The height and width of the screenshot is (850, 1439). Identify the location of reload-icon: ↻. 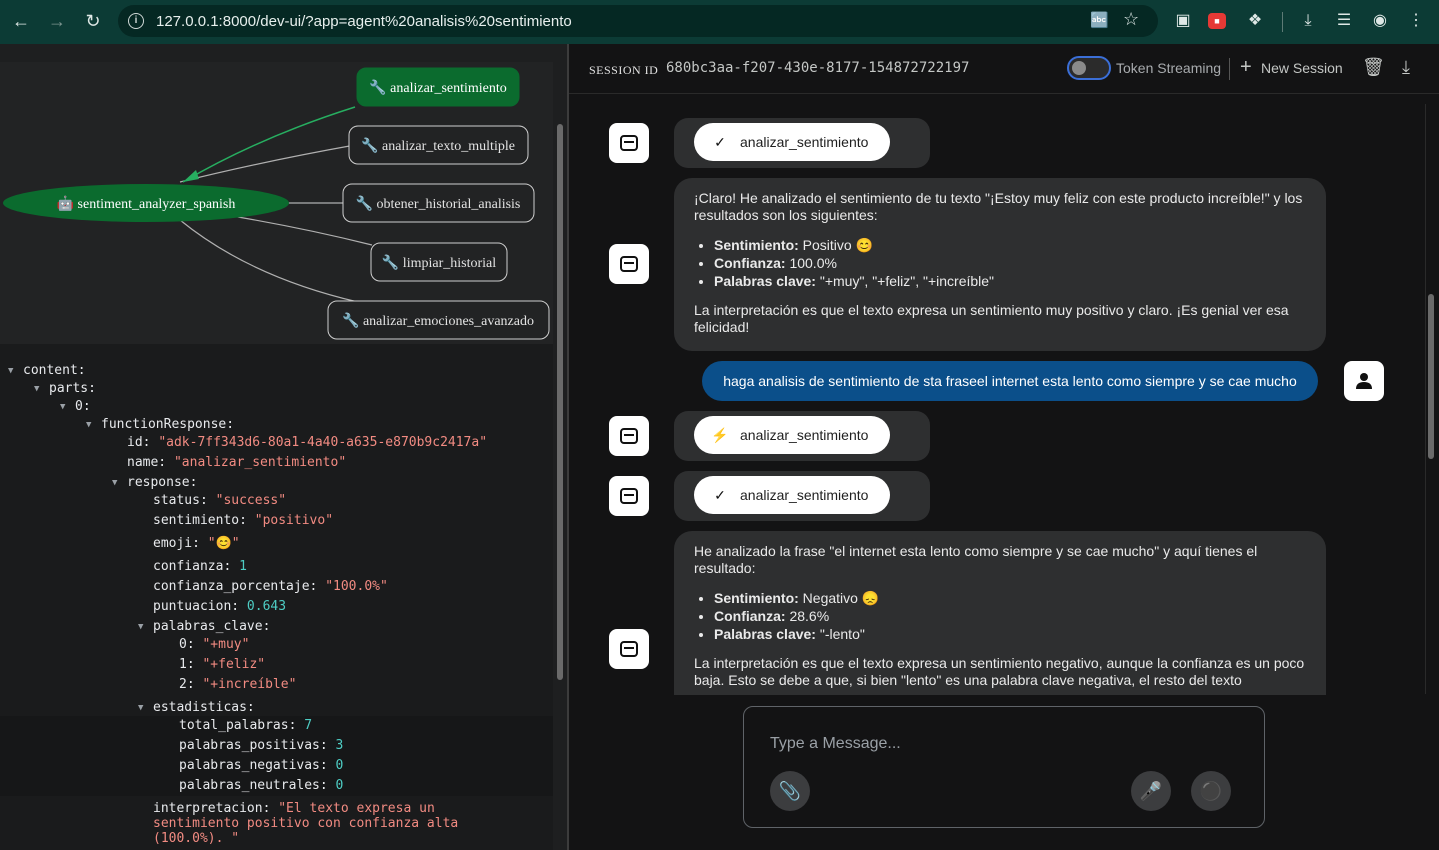
(93, 21).